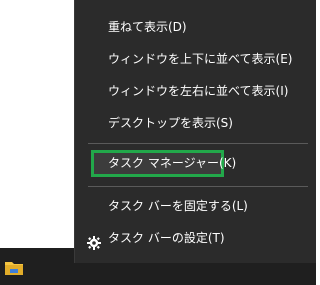  I want to click on menu-item-label: ウィンドウを上下に並べて表示(E), so click(200, 59).